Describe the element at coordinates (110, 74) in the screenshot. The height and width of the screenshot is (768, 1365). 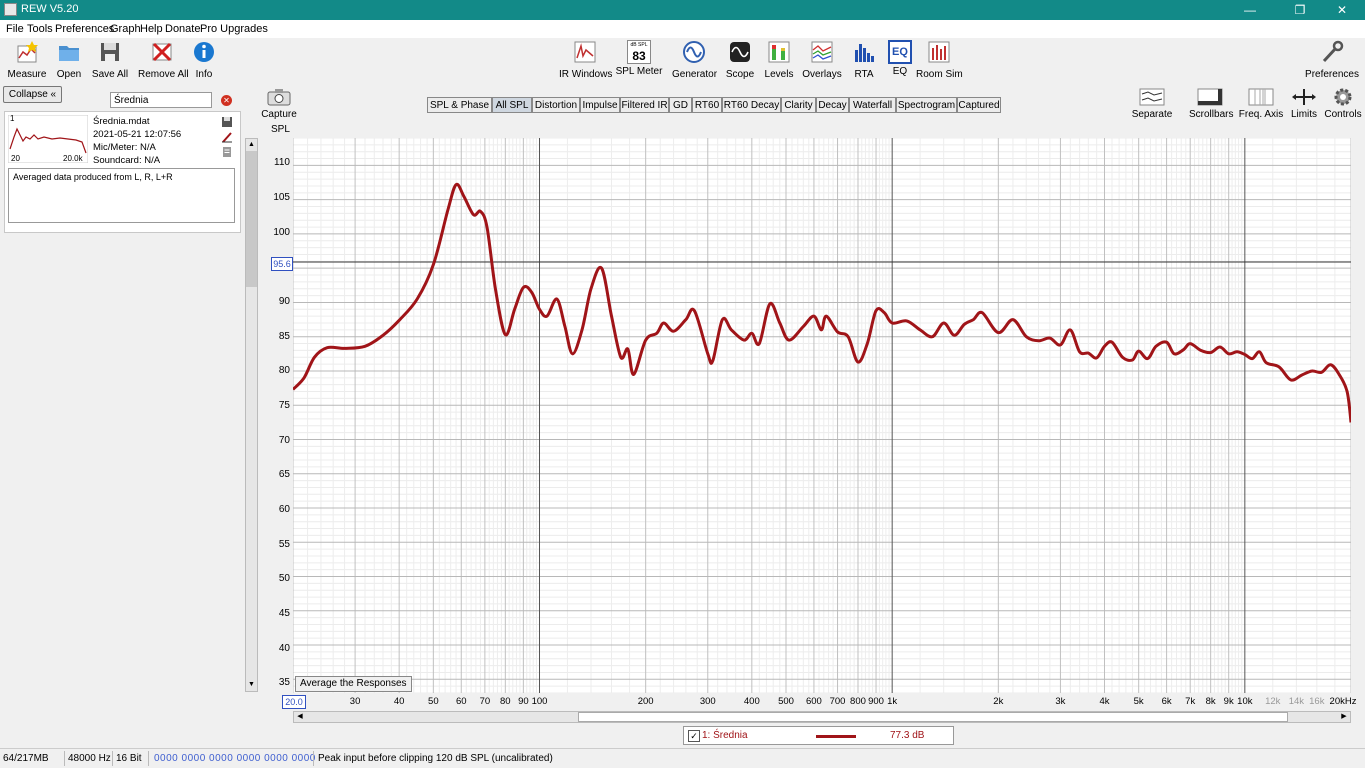
I see `save-all-label: Save All` at that location.